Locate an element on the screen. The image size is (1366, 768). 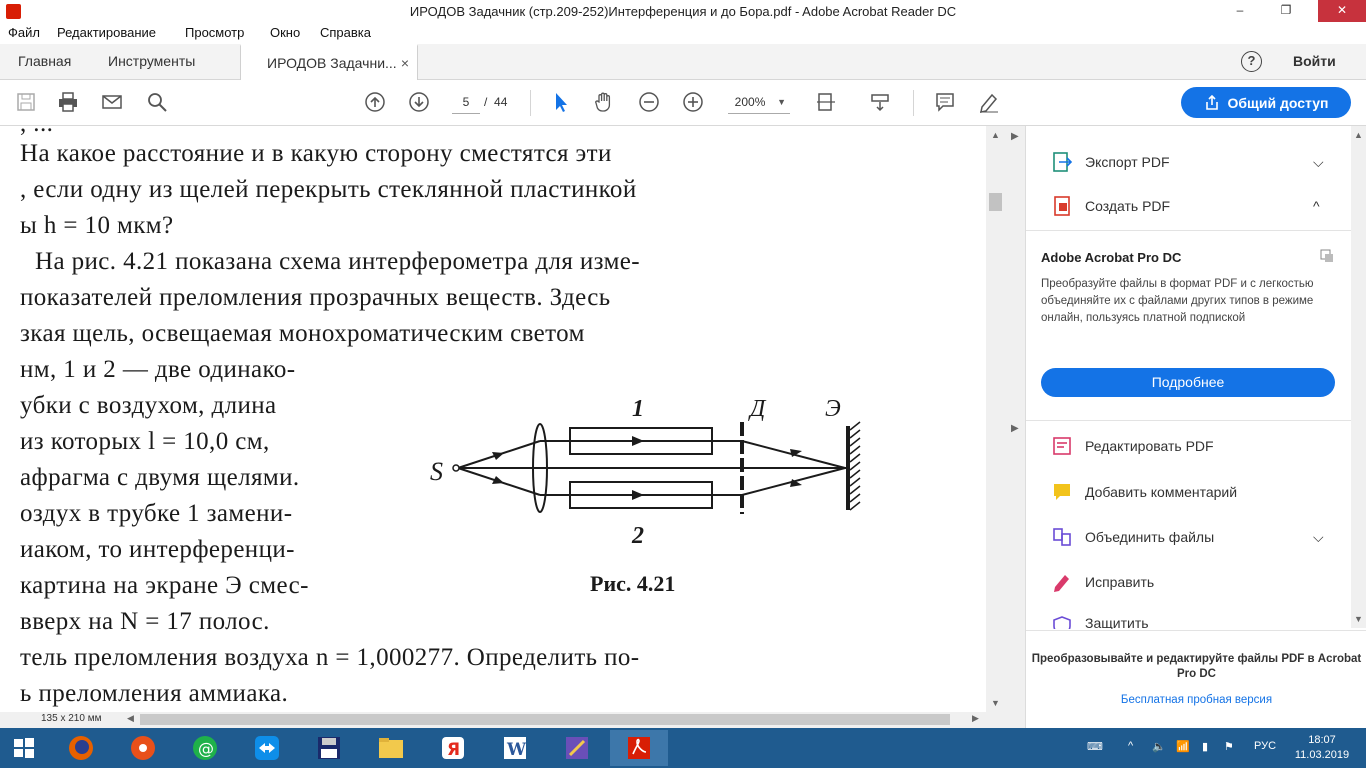
taskbar-mail: @ is located at coordinates (205, 748).